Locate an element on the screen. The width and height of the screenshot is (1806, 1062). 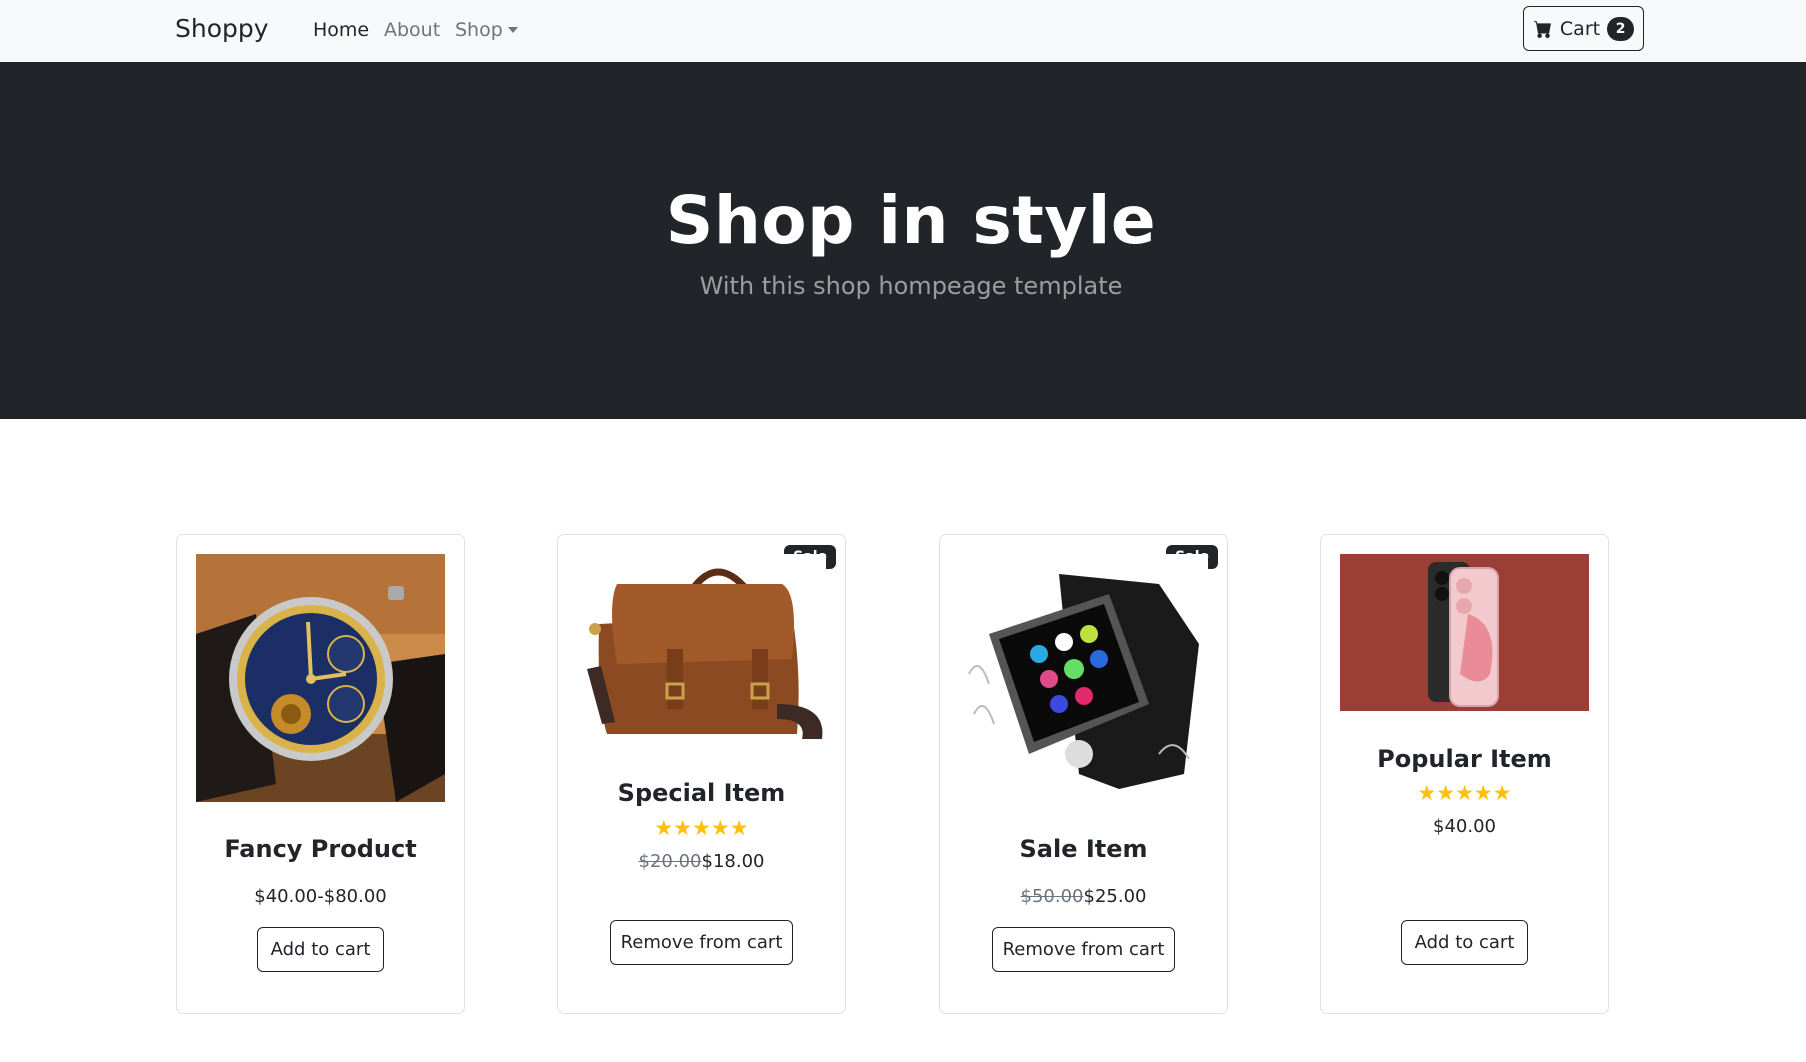
current-price: $18.00 is located at coordinates (733, 861).